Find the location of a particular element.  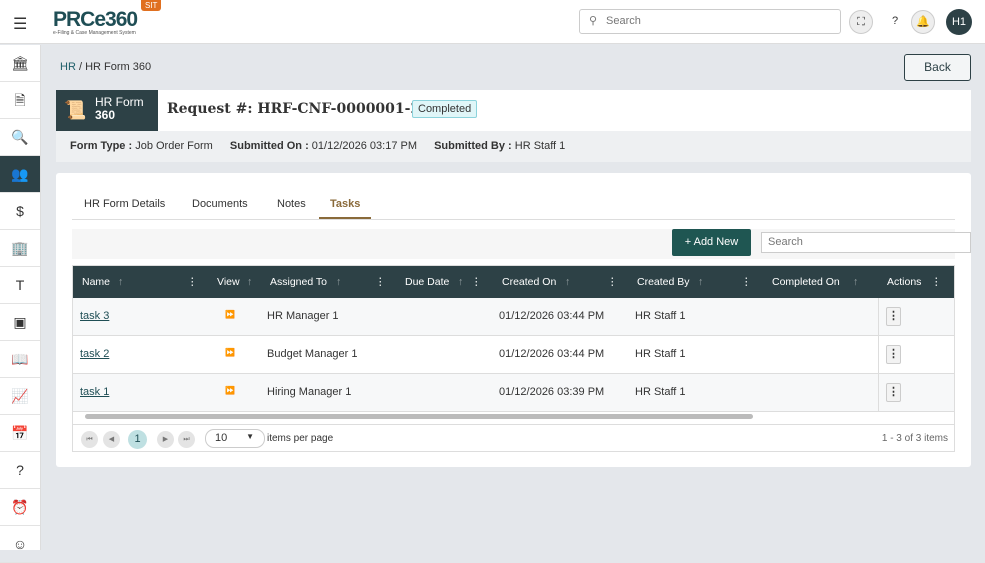

bank-icon: 🏛 is located at coordinates (20, 63).